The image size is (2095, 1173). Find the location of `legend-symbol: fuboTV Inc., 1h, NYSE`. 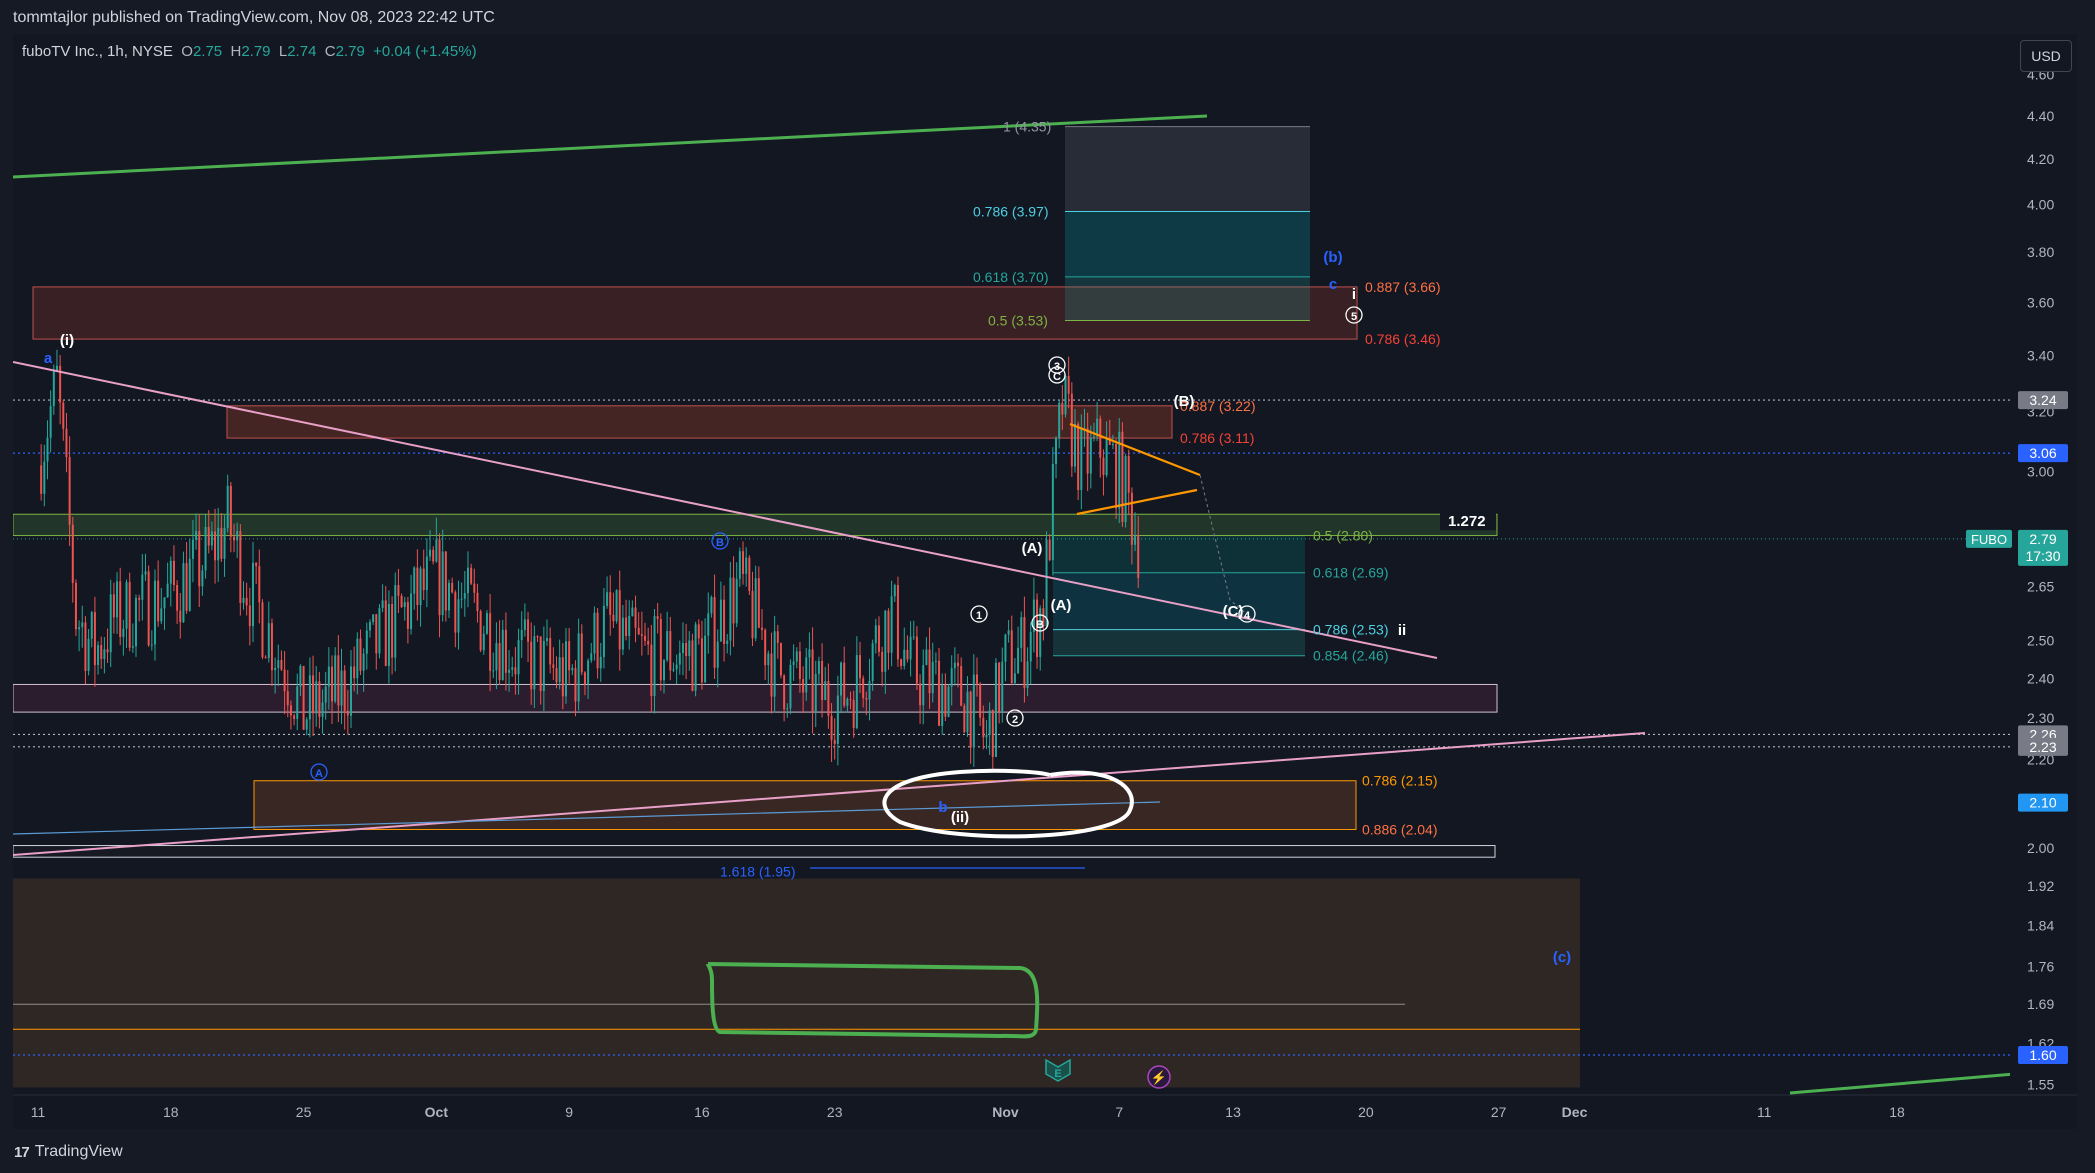

legend-symbol: fuboTV Inc., 1h, NYSE is located at coordinates (97, 51).